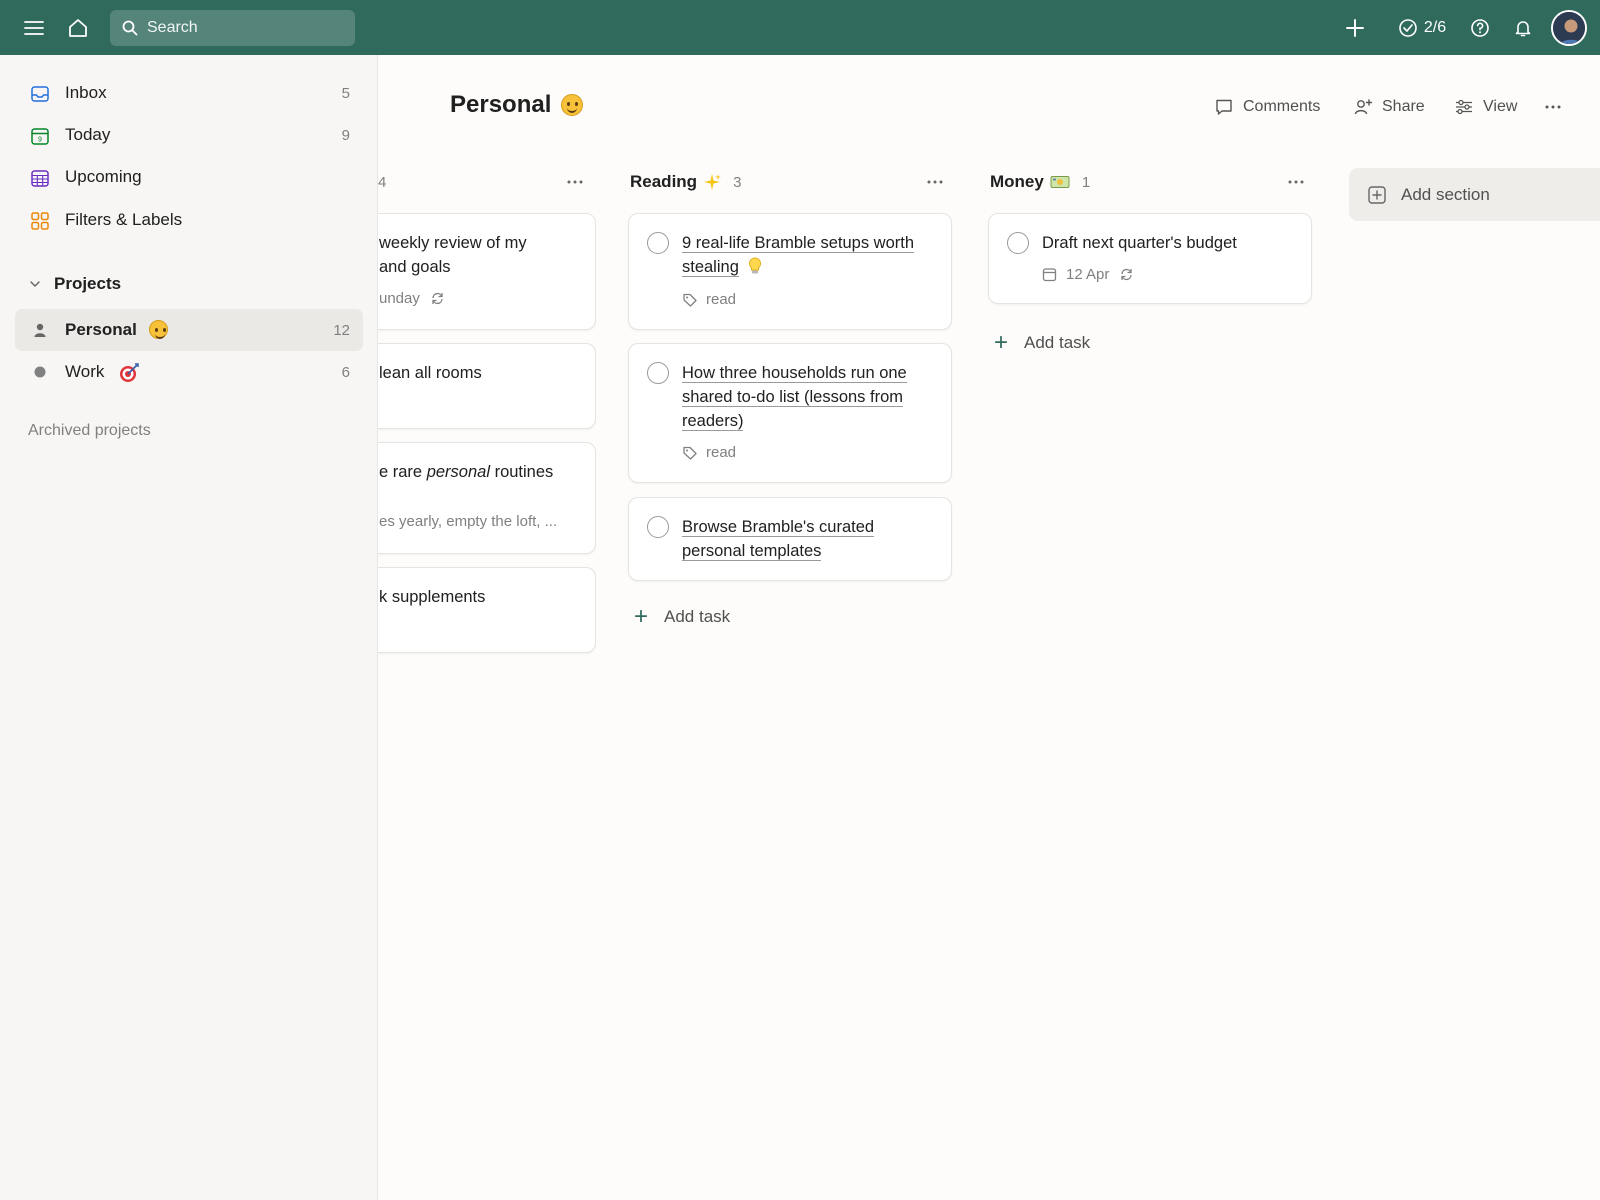 The height and width of the screenshot is (1200, 1600). Describe the element at coordinates (189, 177) in the screenshot. I see `sidebar-item-upcoming: Upcoming` at that location.